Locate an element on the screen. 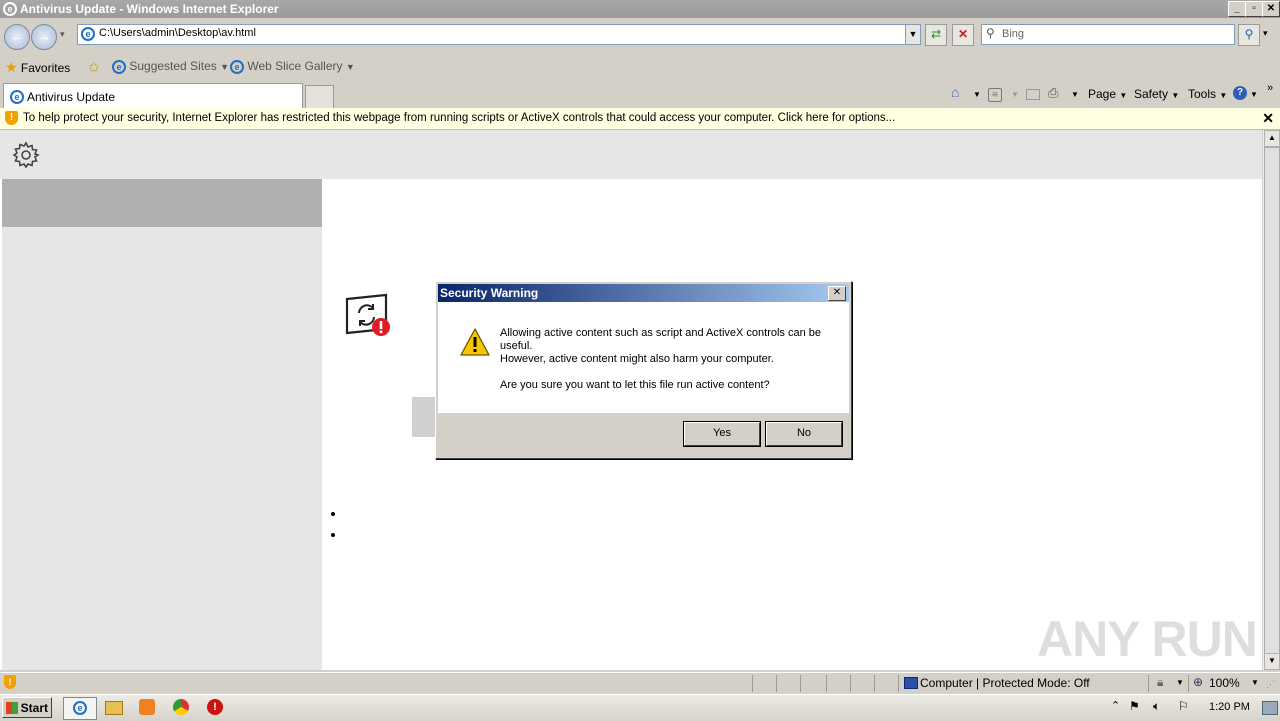 This screenshot has height=721, width=1280. page-menu: Page ▼ is located at coordinates (1107, 94).